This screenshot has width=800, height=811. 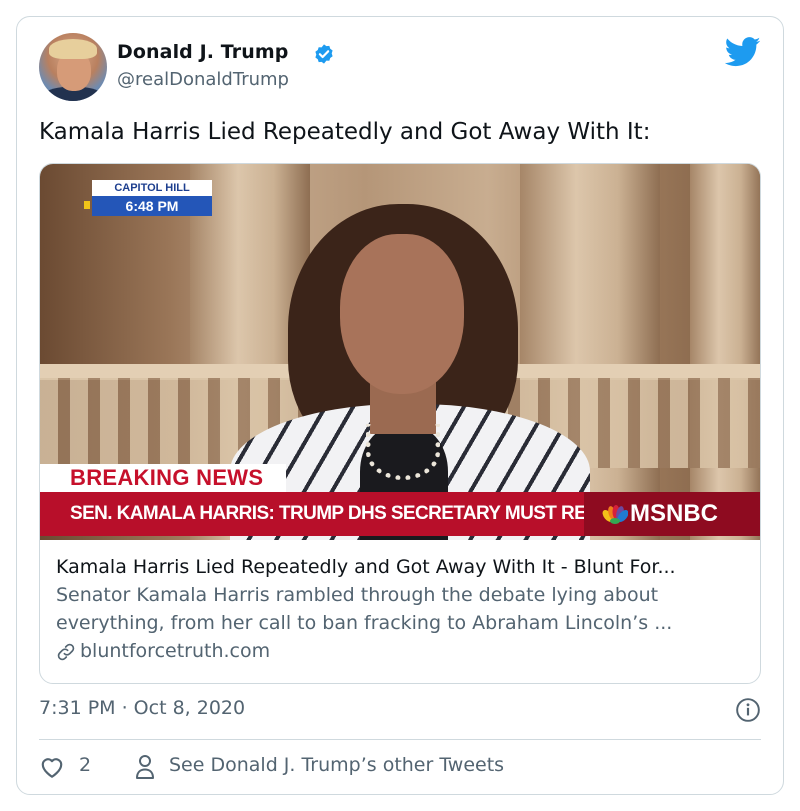 I want to click on peacock-icon, so click(x=615, y=514).